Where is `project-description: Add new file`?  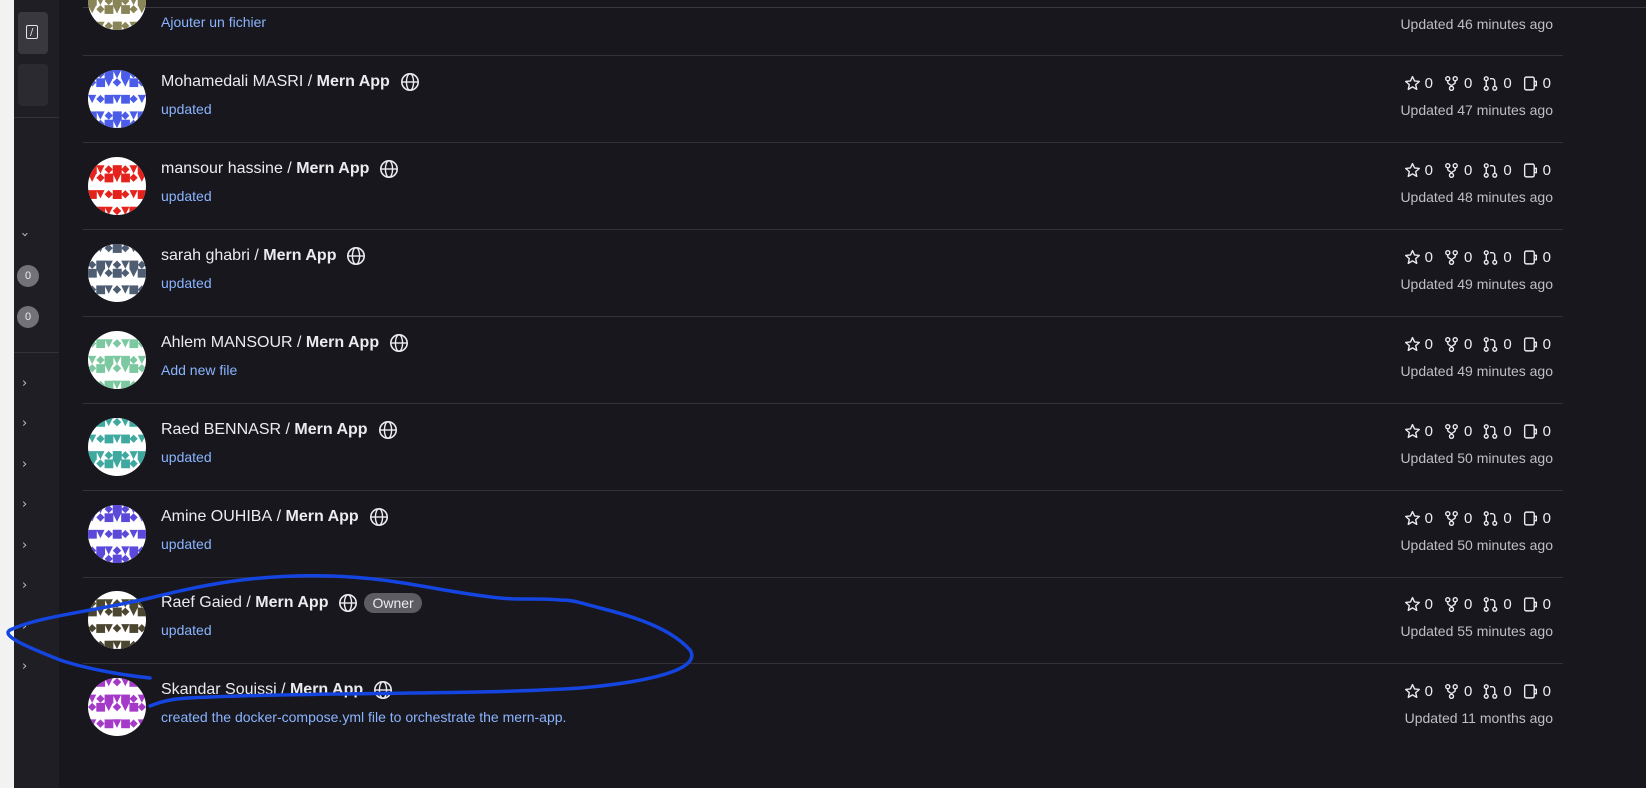 project-description: Add new file is located at coordinates (199, 370).